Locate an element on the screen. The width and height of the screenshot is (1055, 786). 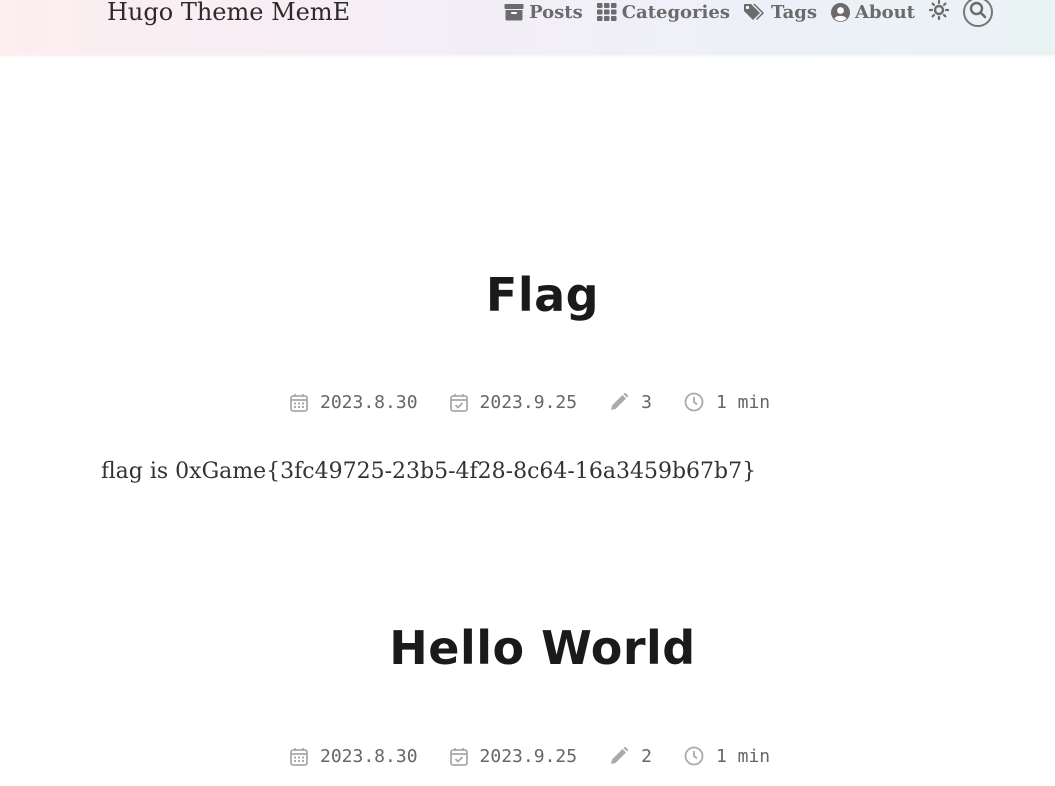
nav-label-categories: Categories is located at coordinates (675, 12).